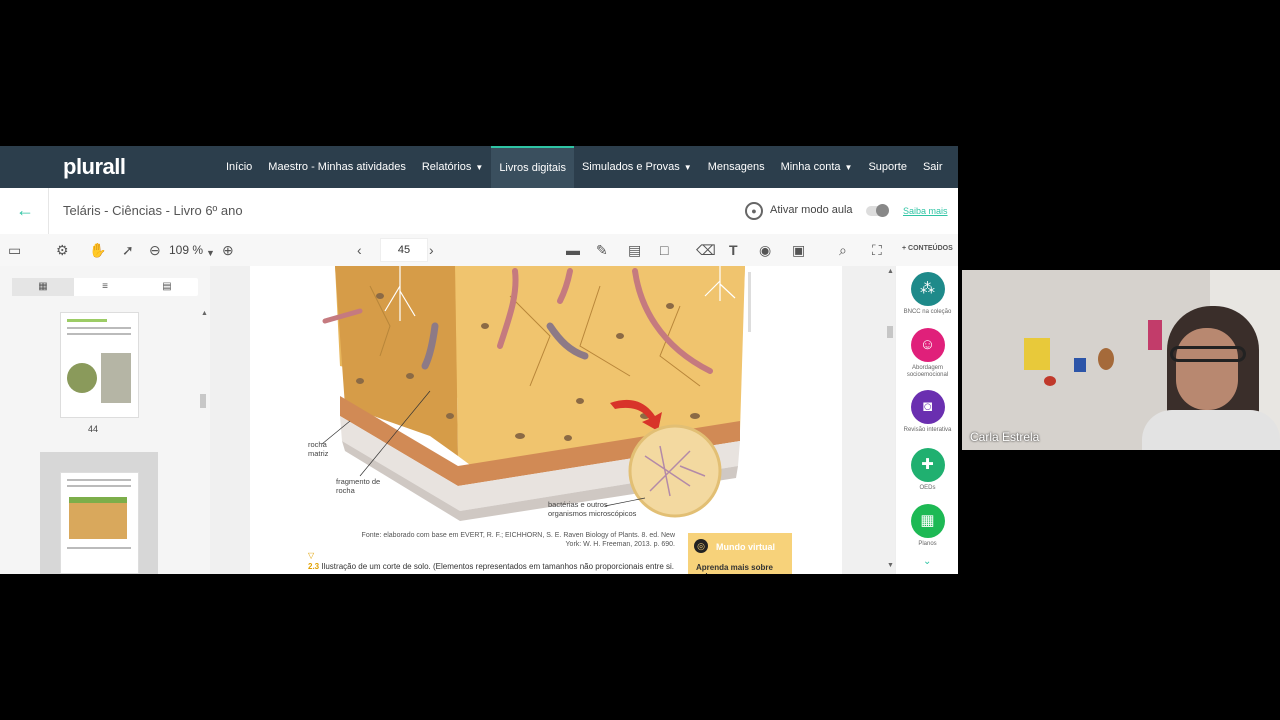 The image size is (1280, 720). I want to click on content-shortcut: ◙ Revisão interativa, so click(927, 412).